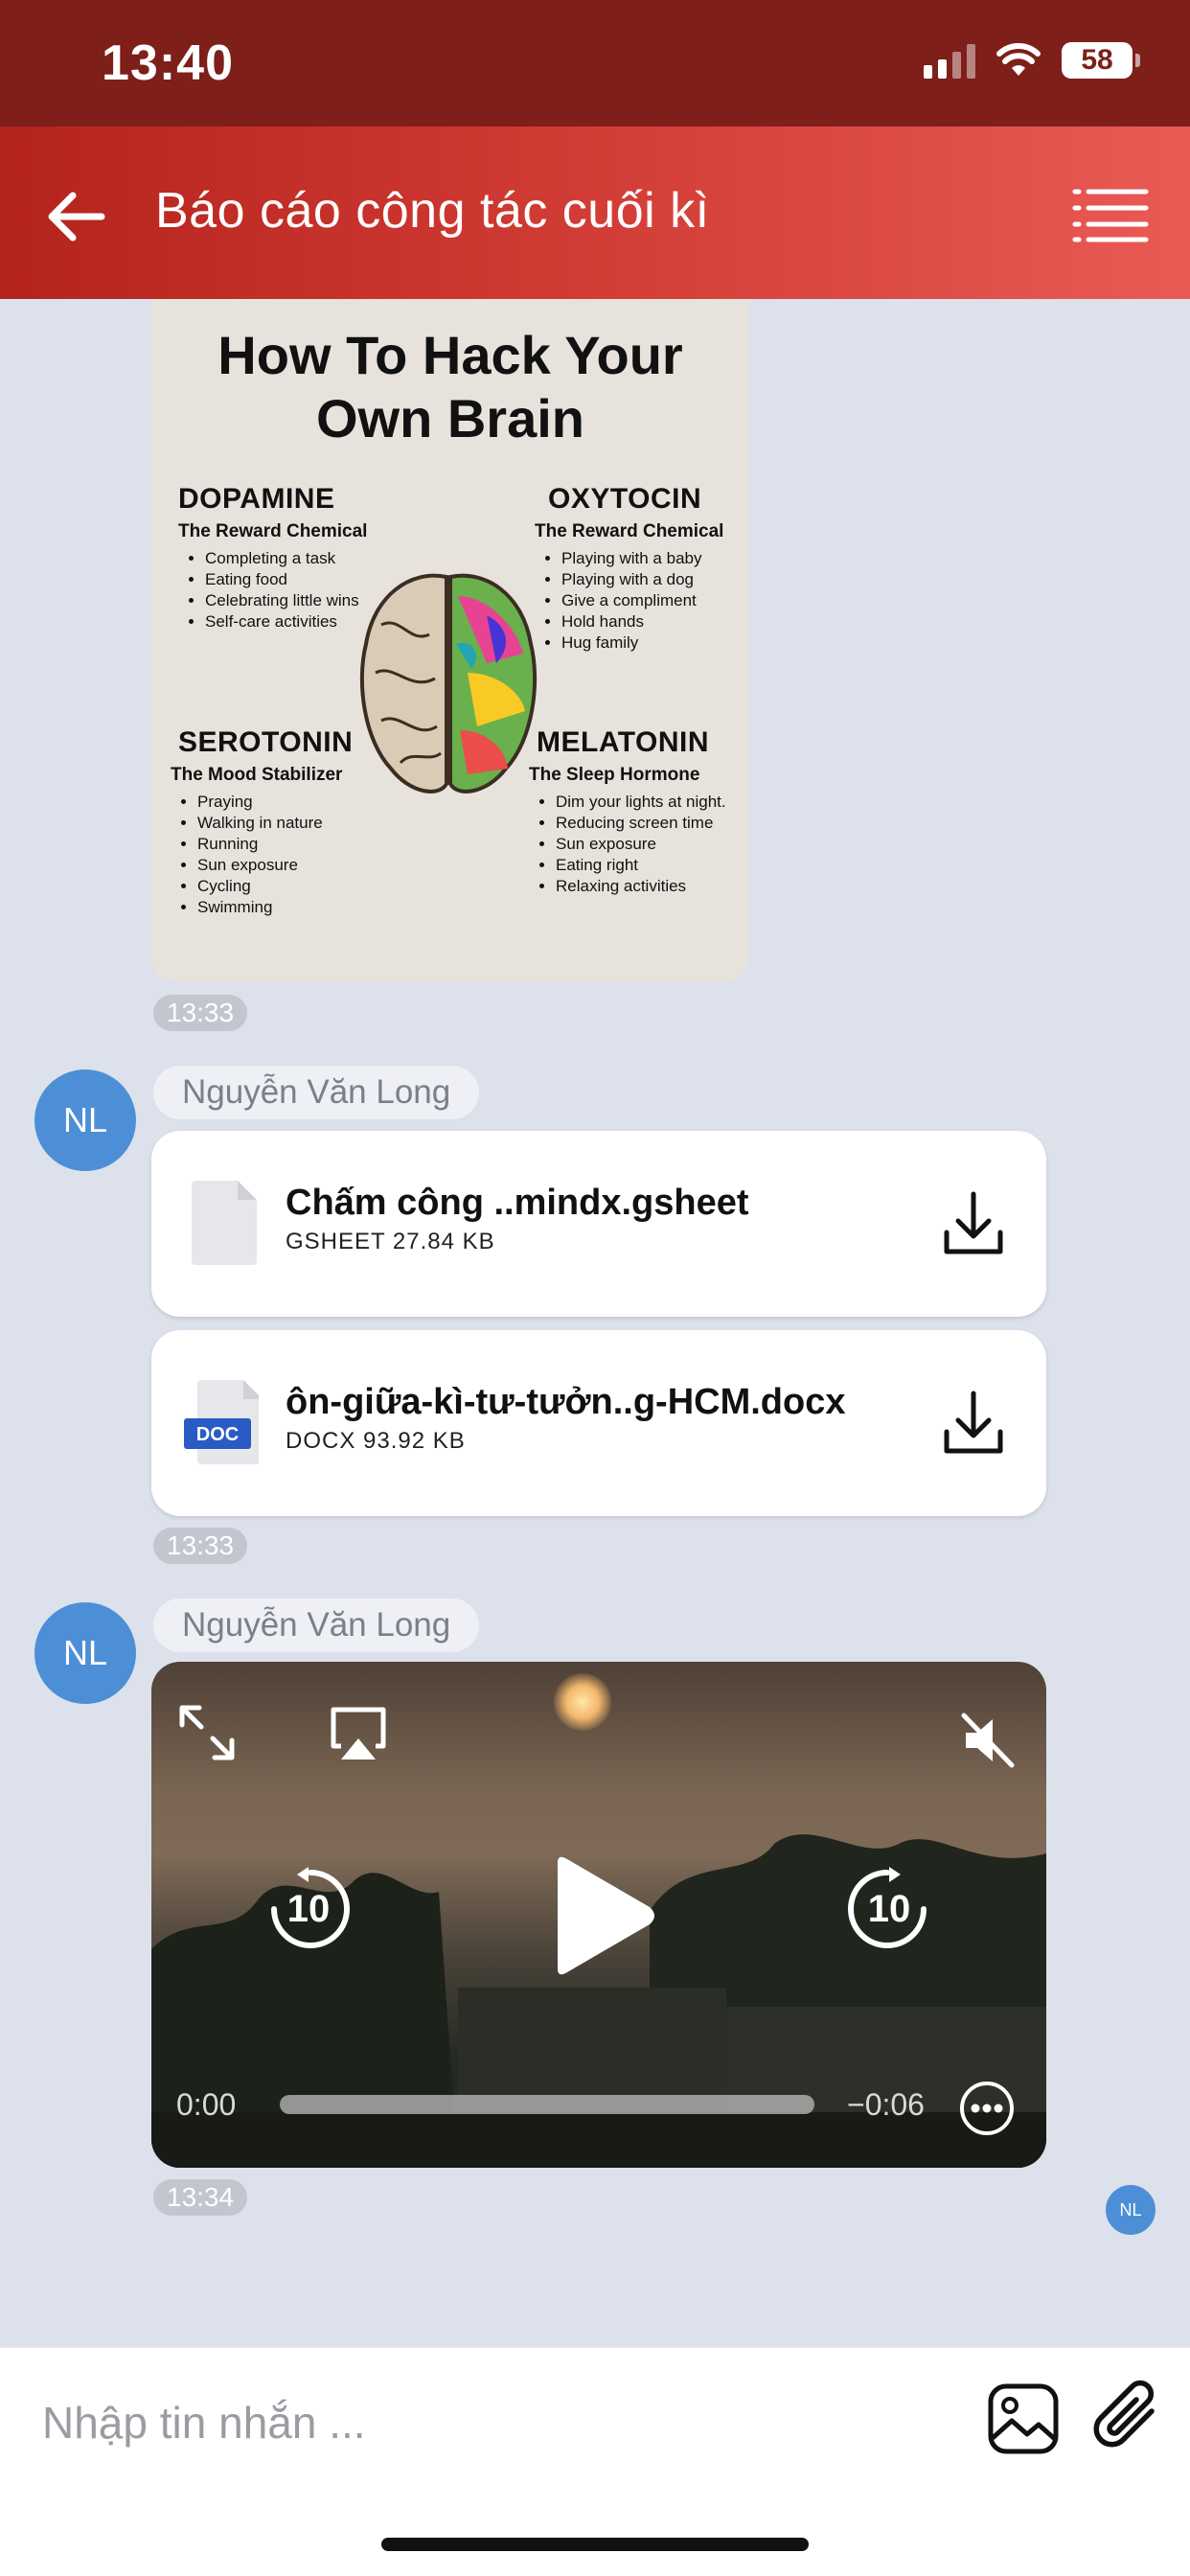 Image resolution: width=1190 pixels, height=2576 pixels. Describe the element at coordinates (294, 886) in the screenshot. I see `list-item: Cycling` at that location.